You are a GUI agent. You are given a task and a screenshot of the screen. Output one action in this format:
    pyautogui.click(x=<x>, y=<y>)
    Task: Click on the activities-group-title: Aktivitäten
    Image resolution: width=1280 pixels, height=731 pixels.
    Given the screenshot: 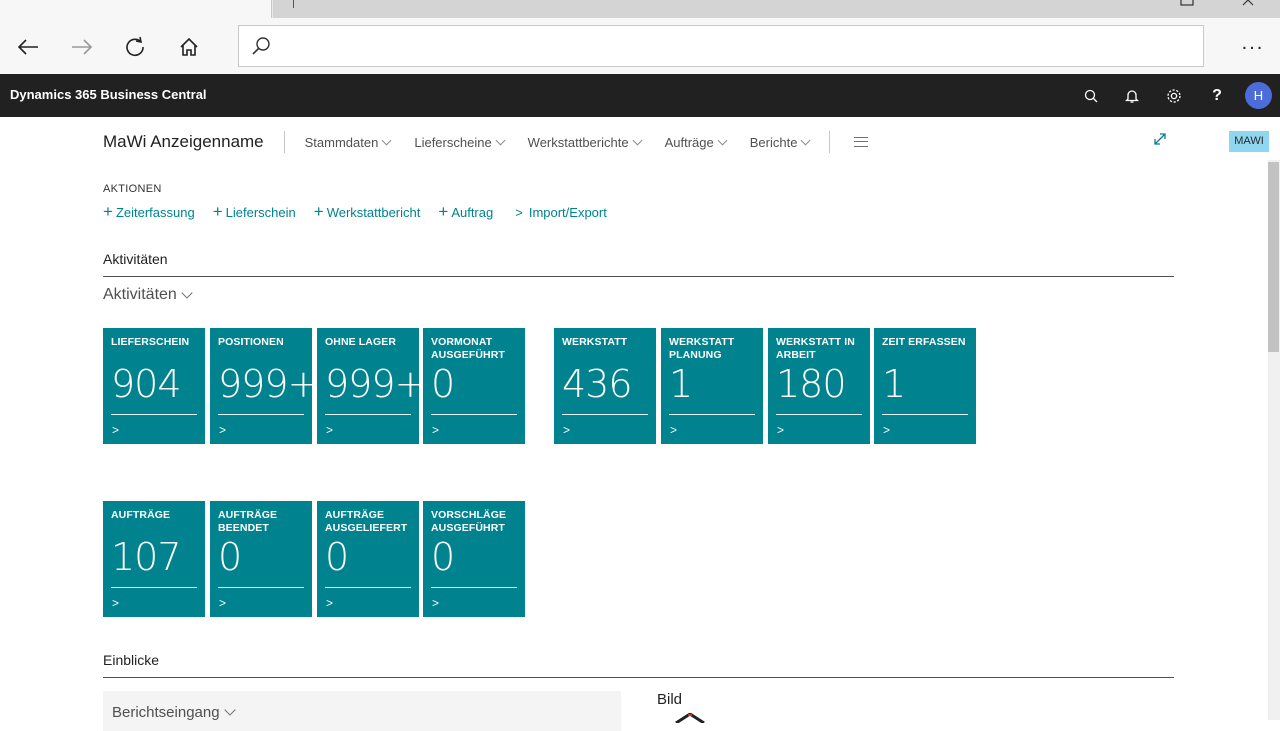 What is the action you would take?
    pyautogui.click(x=148, y=295)
    